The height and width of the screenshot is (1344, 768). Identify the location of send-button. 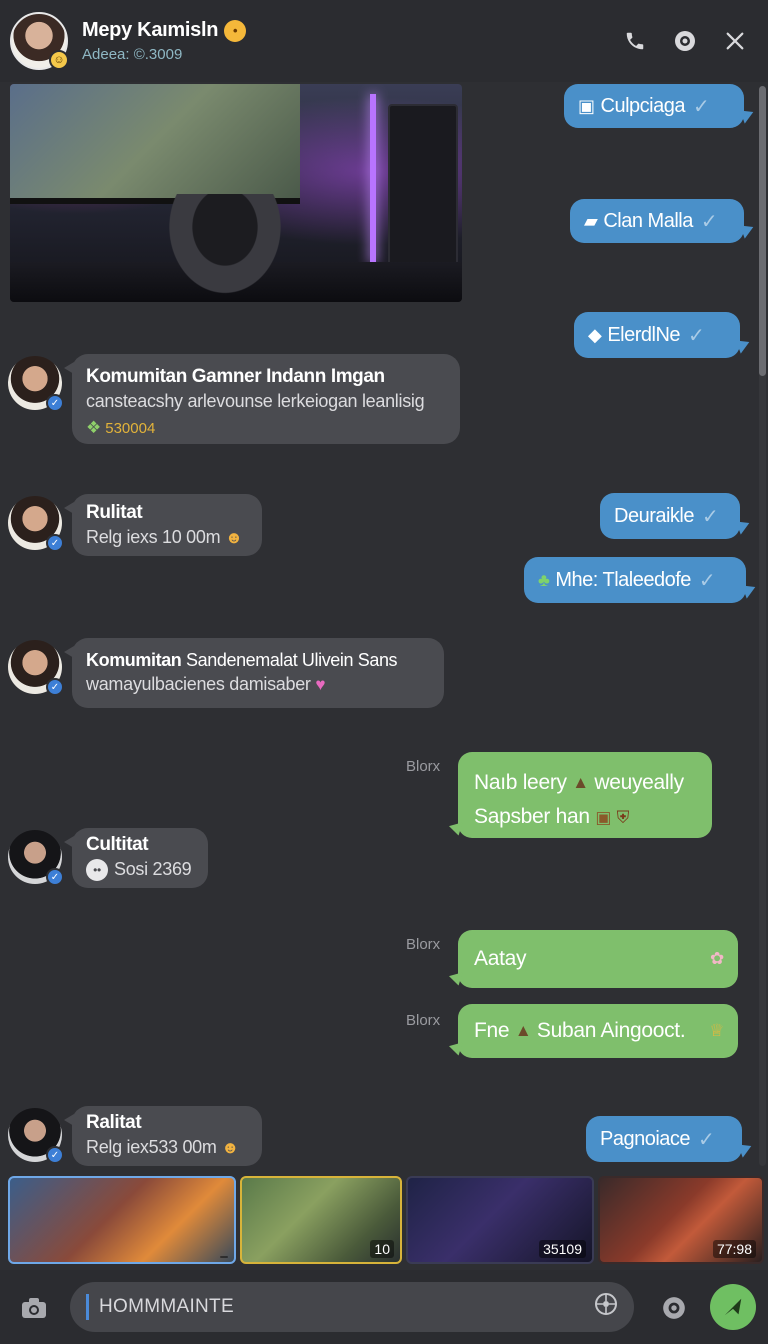
(733, 1307).